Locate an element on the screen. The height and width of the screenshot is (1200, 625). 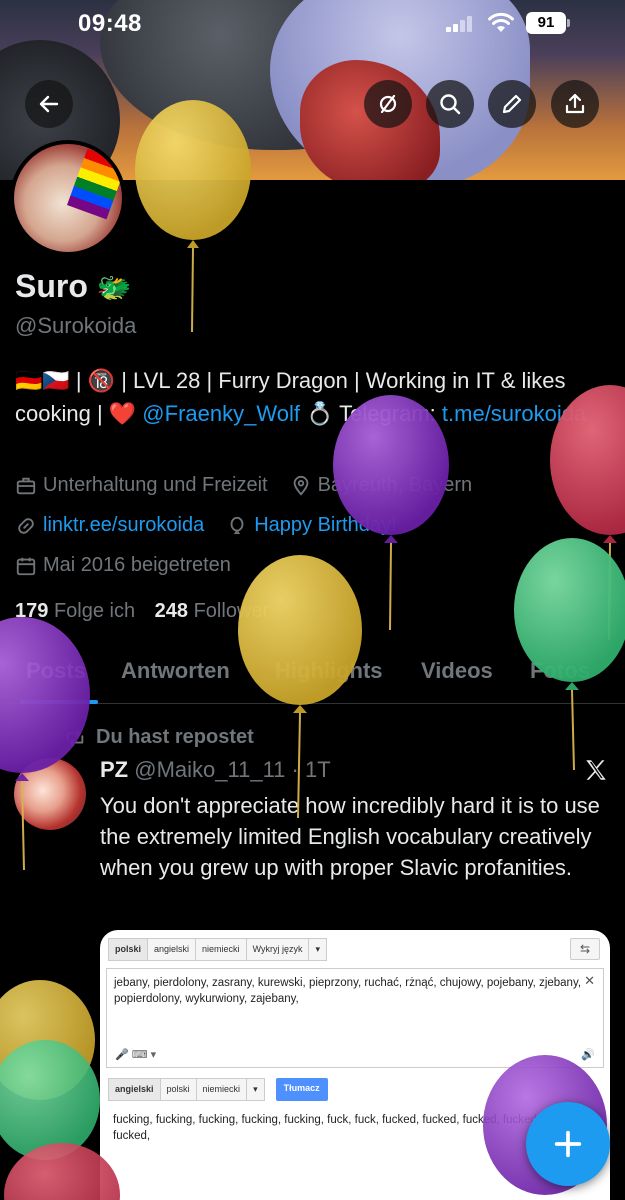
pride-flag is located at coordinates (94, 184).